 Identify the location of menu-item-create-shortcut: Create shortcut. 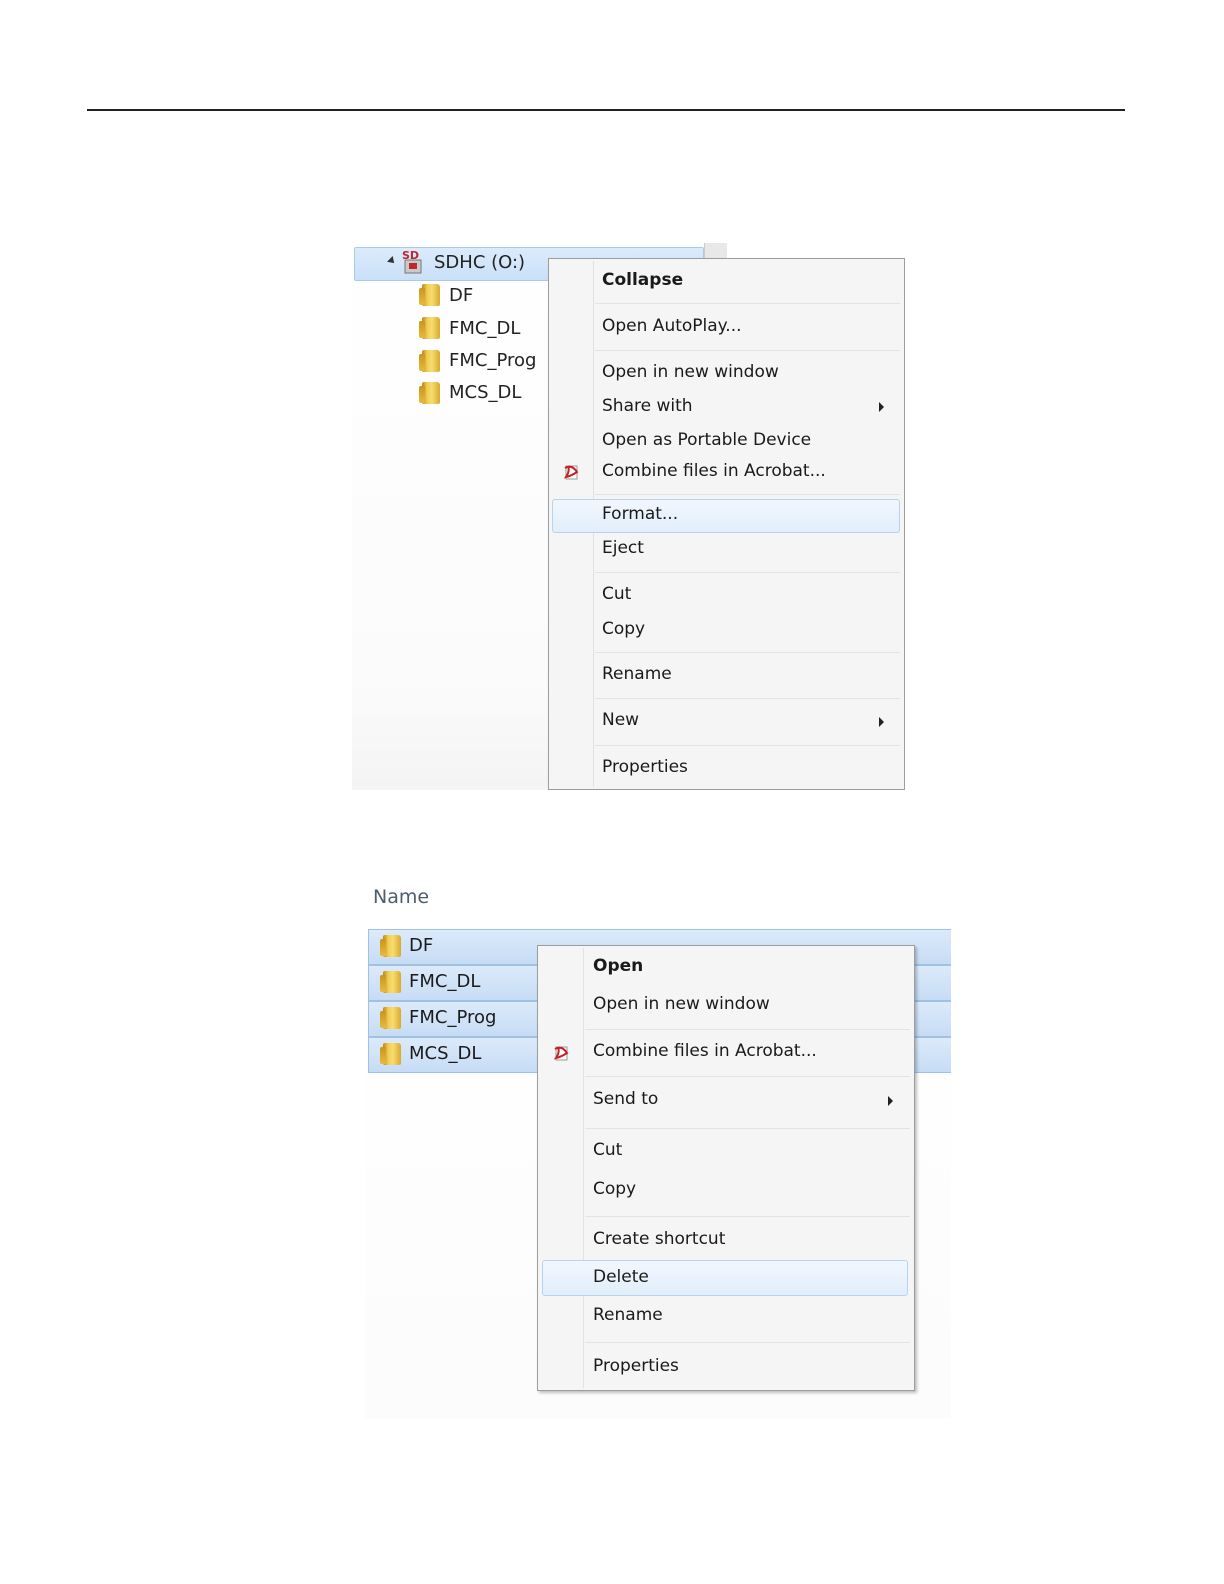
(659, 1239).